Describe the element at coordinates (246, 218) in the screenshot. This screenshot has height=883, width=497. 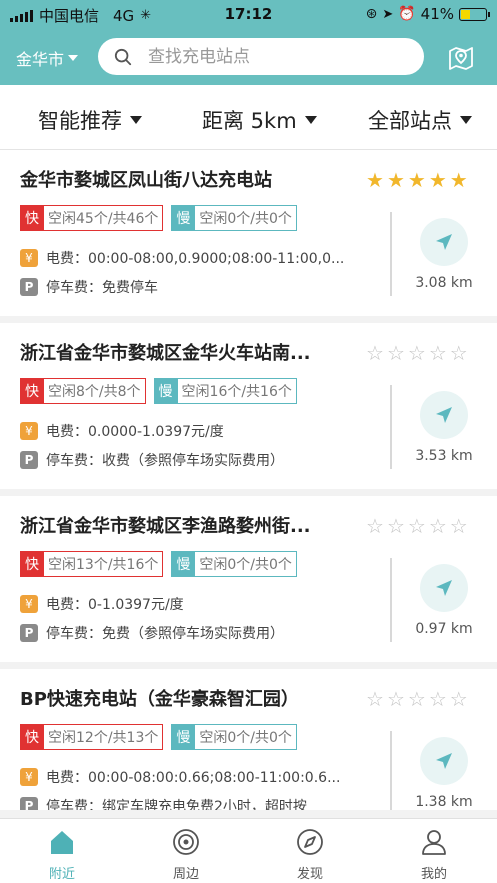
I see `slow-counts: 空闲0个/共0个` at that location.